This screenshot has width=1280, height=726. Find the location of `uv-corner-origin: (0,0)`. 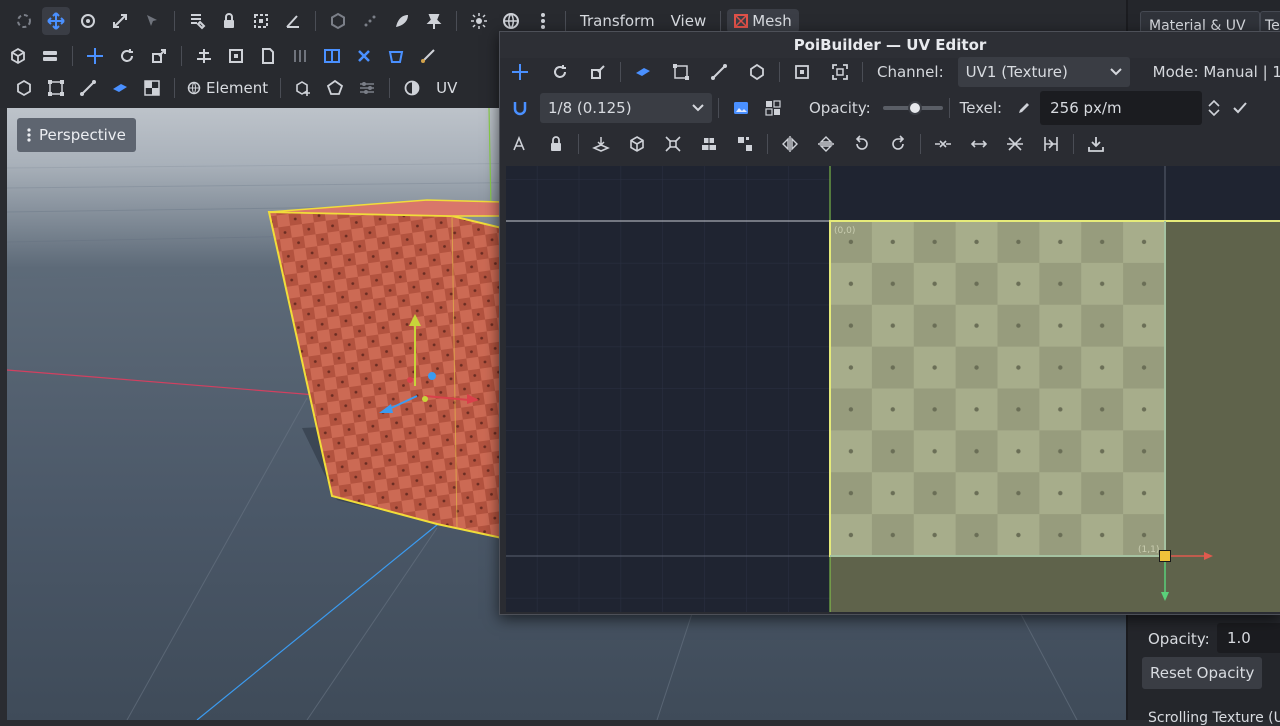

uv-corner-origin: (0,0) is located at coordinates (844, 231).